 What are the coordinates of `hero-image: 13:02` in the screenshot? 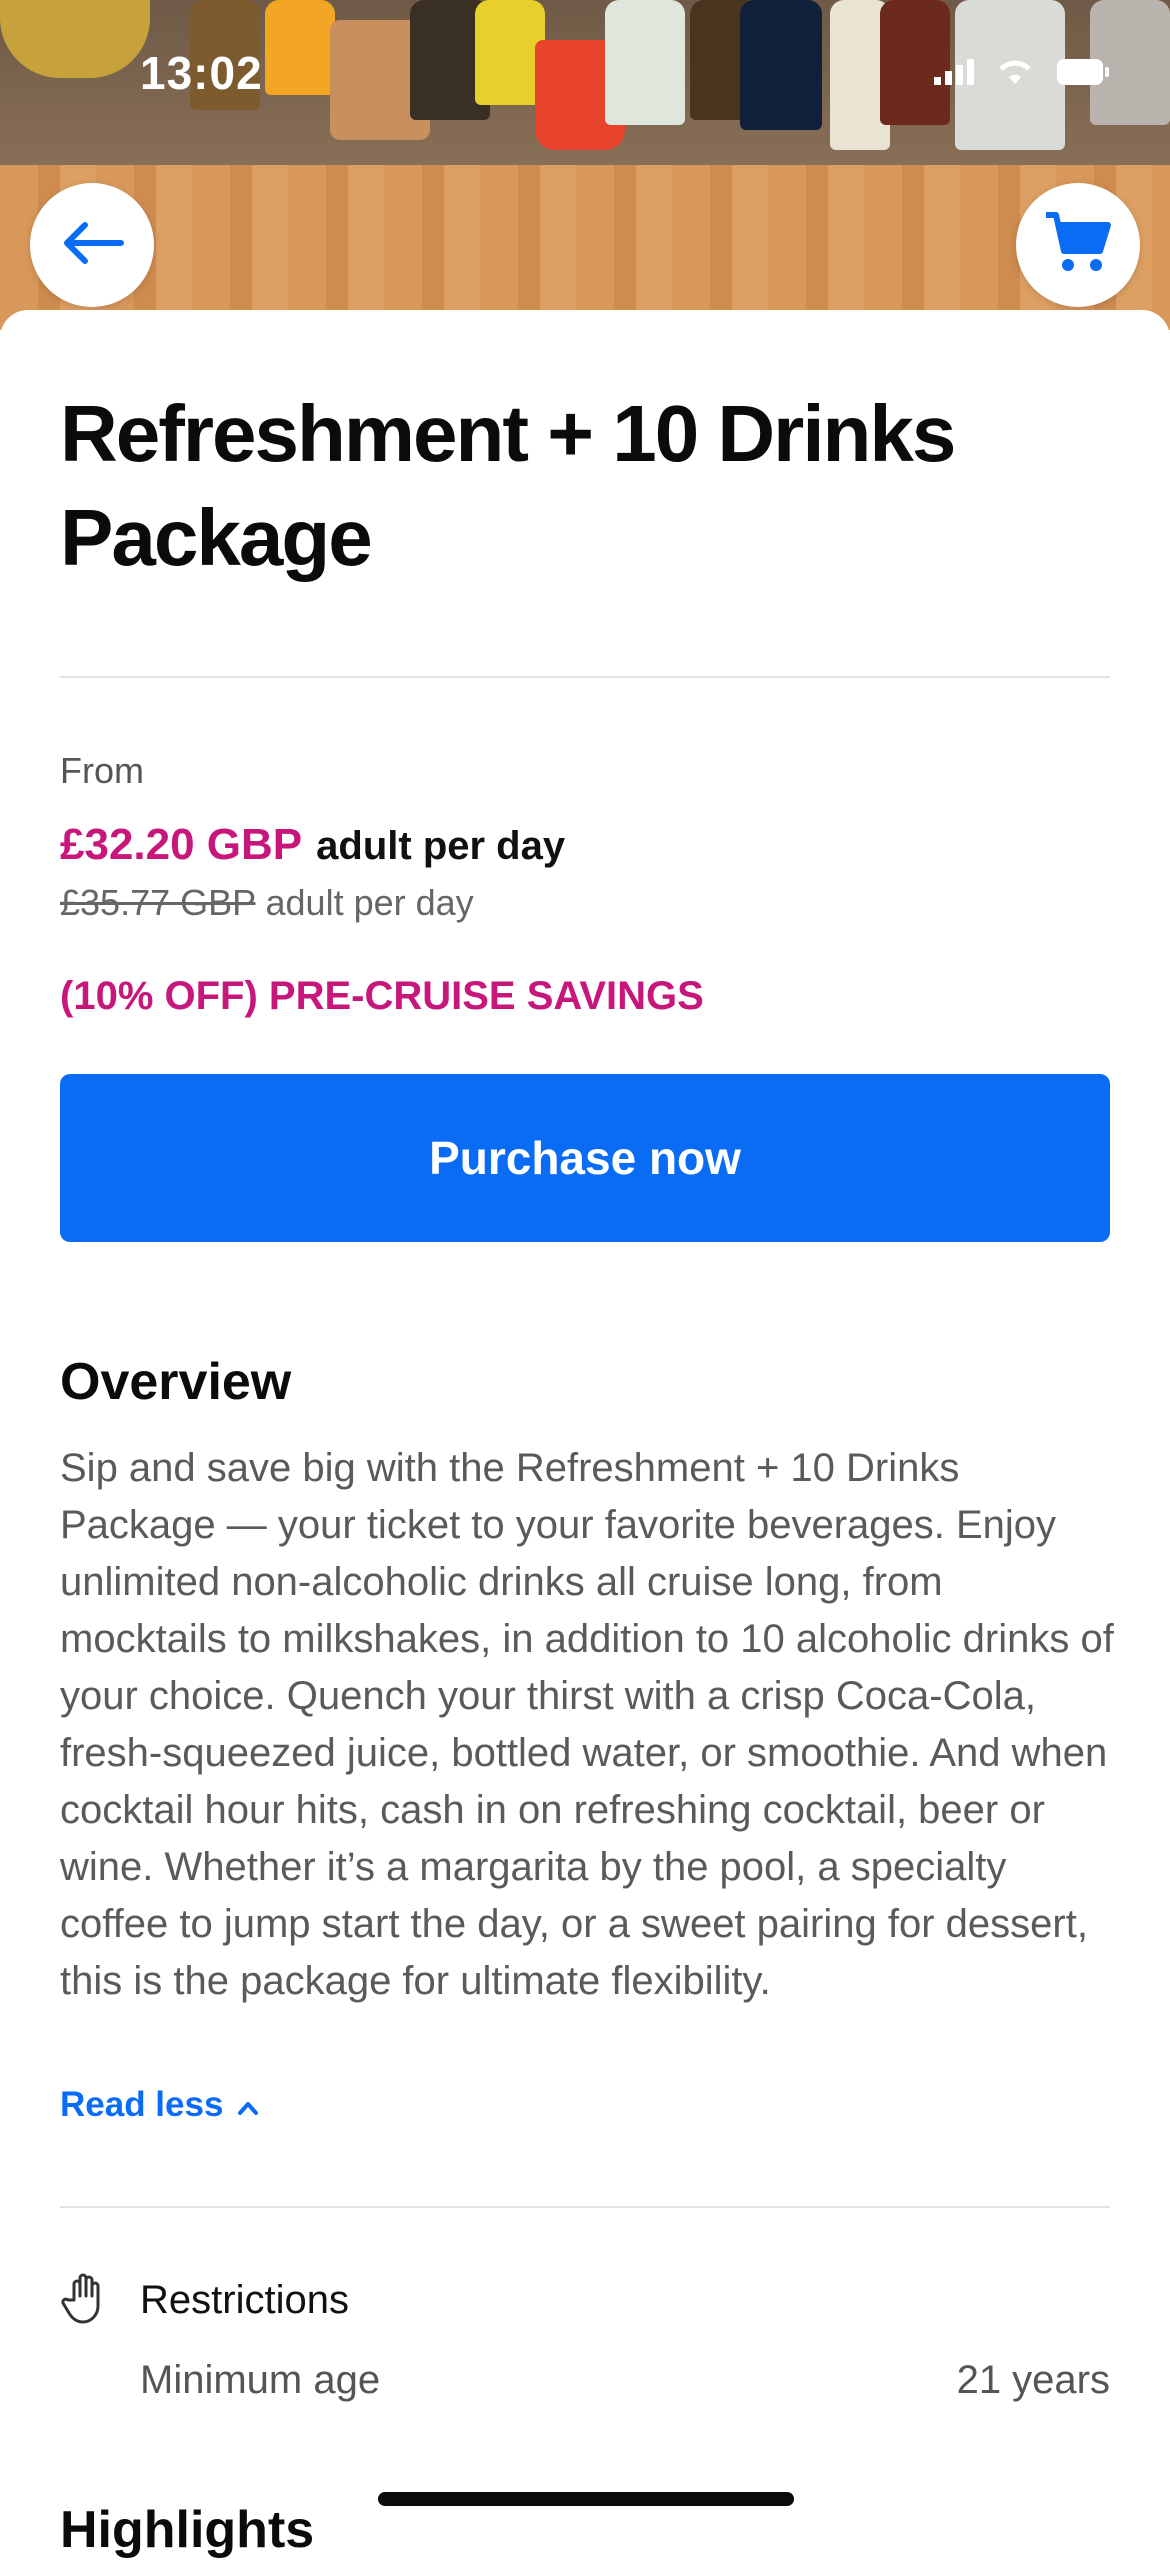 It's located at (585, 165).